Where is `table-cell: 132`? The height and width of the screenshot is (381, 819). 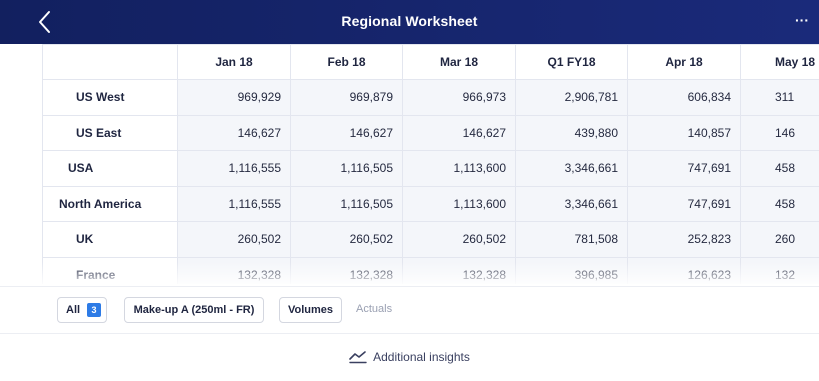 table-cell: 132 is located at coordinates (779, 270).